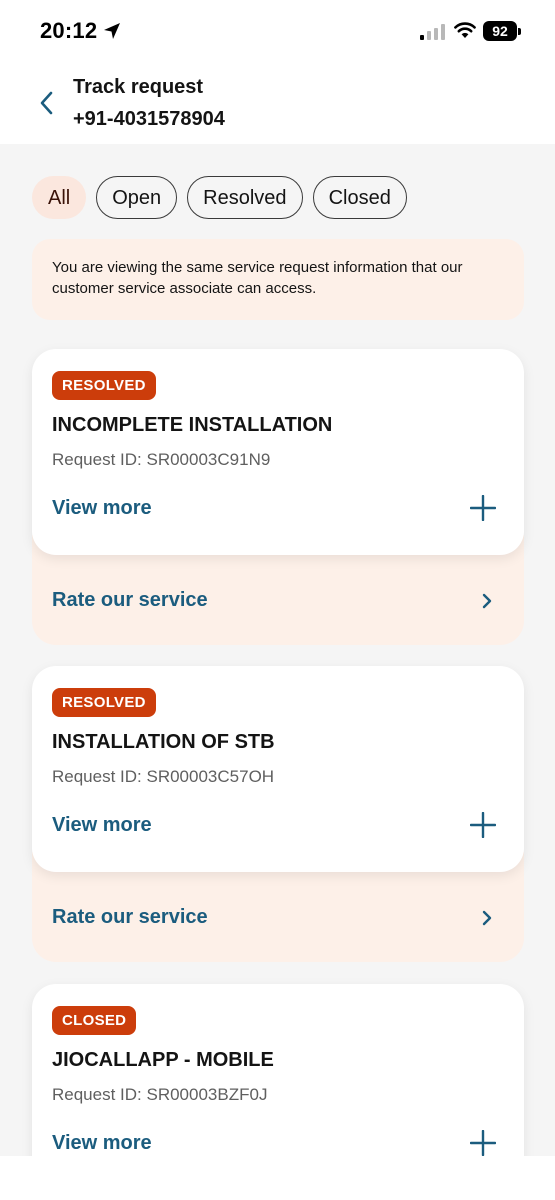  What do you see at coordinates (161, 459) in the screenshot?
I see `request-id: Request ID: SR00003C91N9` at bounding box center [161, 459].